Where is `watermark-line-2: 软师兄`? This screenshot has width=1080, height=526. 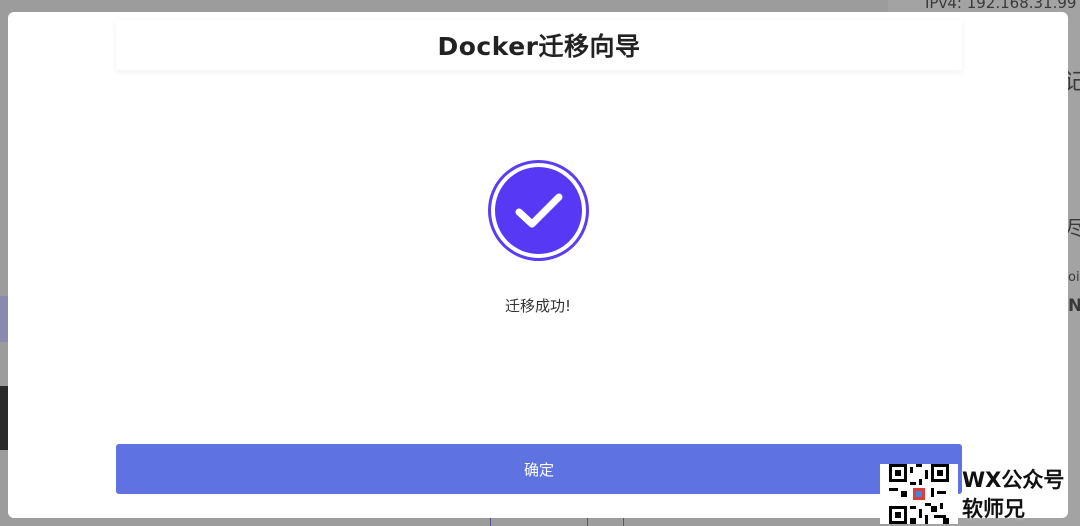 watermark-line-2: 软师兄 is located at coordinates (993, 509).